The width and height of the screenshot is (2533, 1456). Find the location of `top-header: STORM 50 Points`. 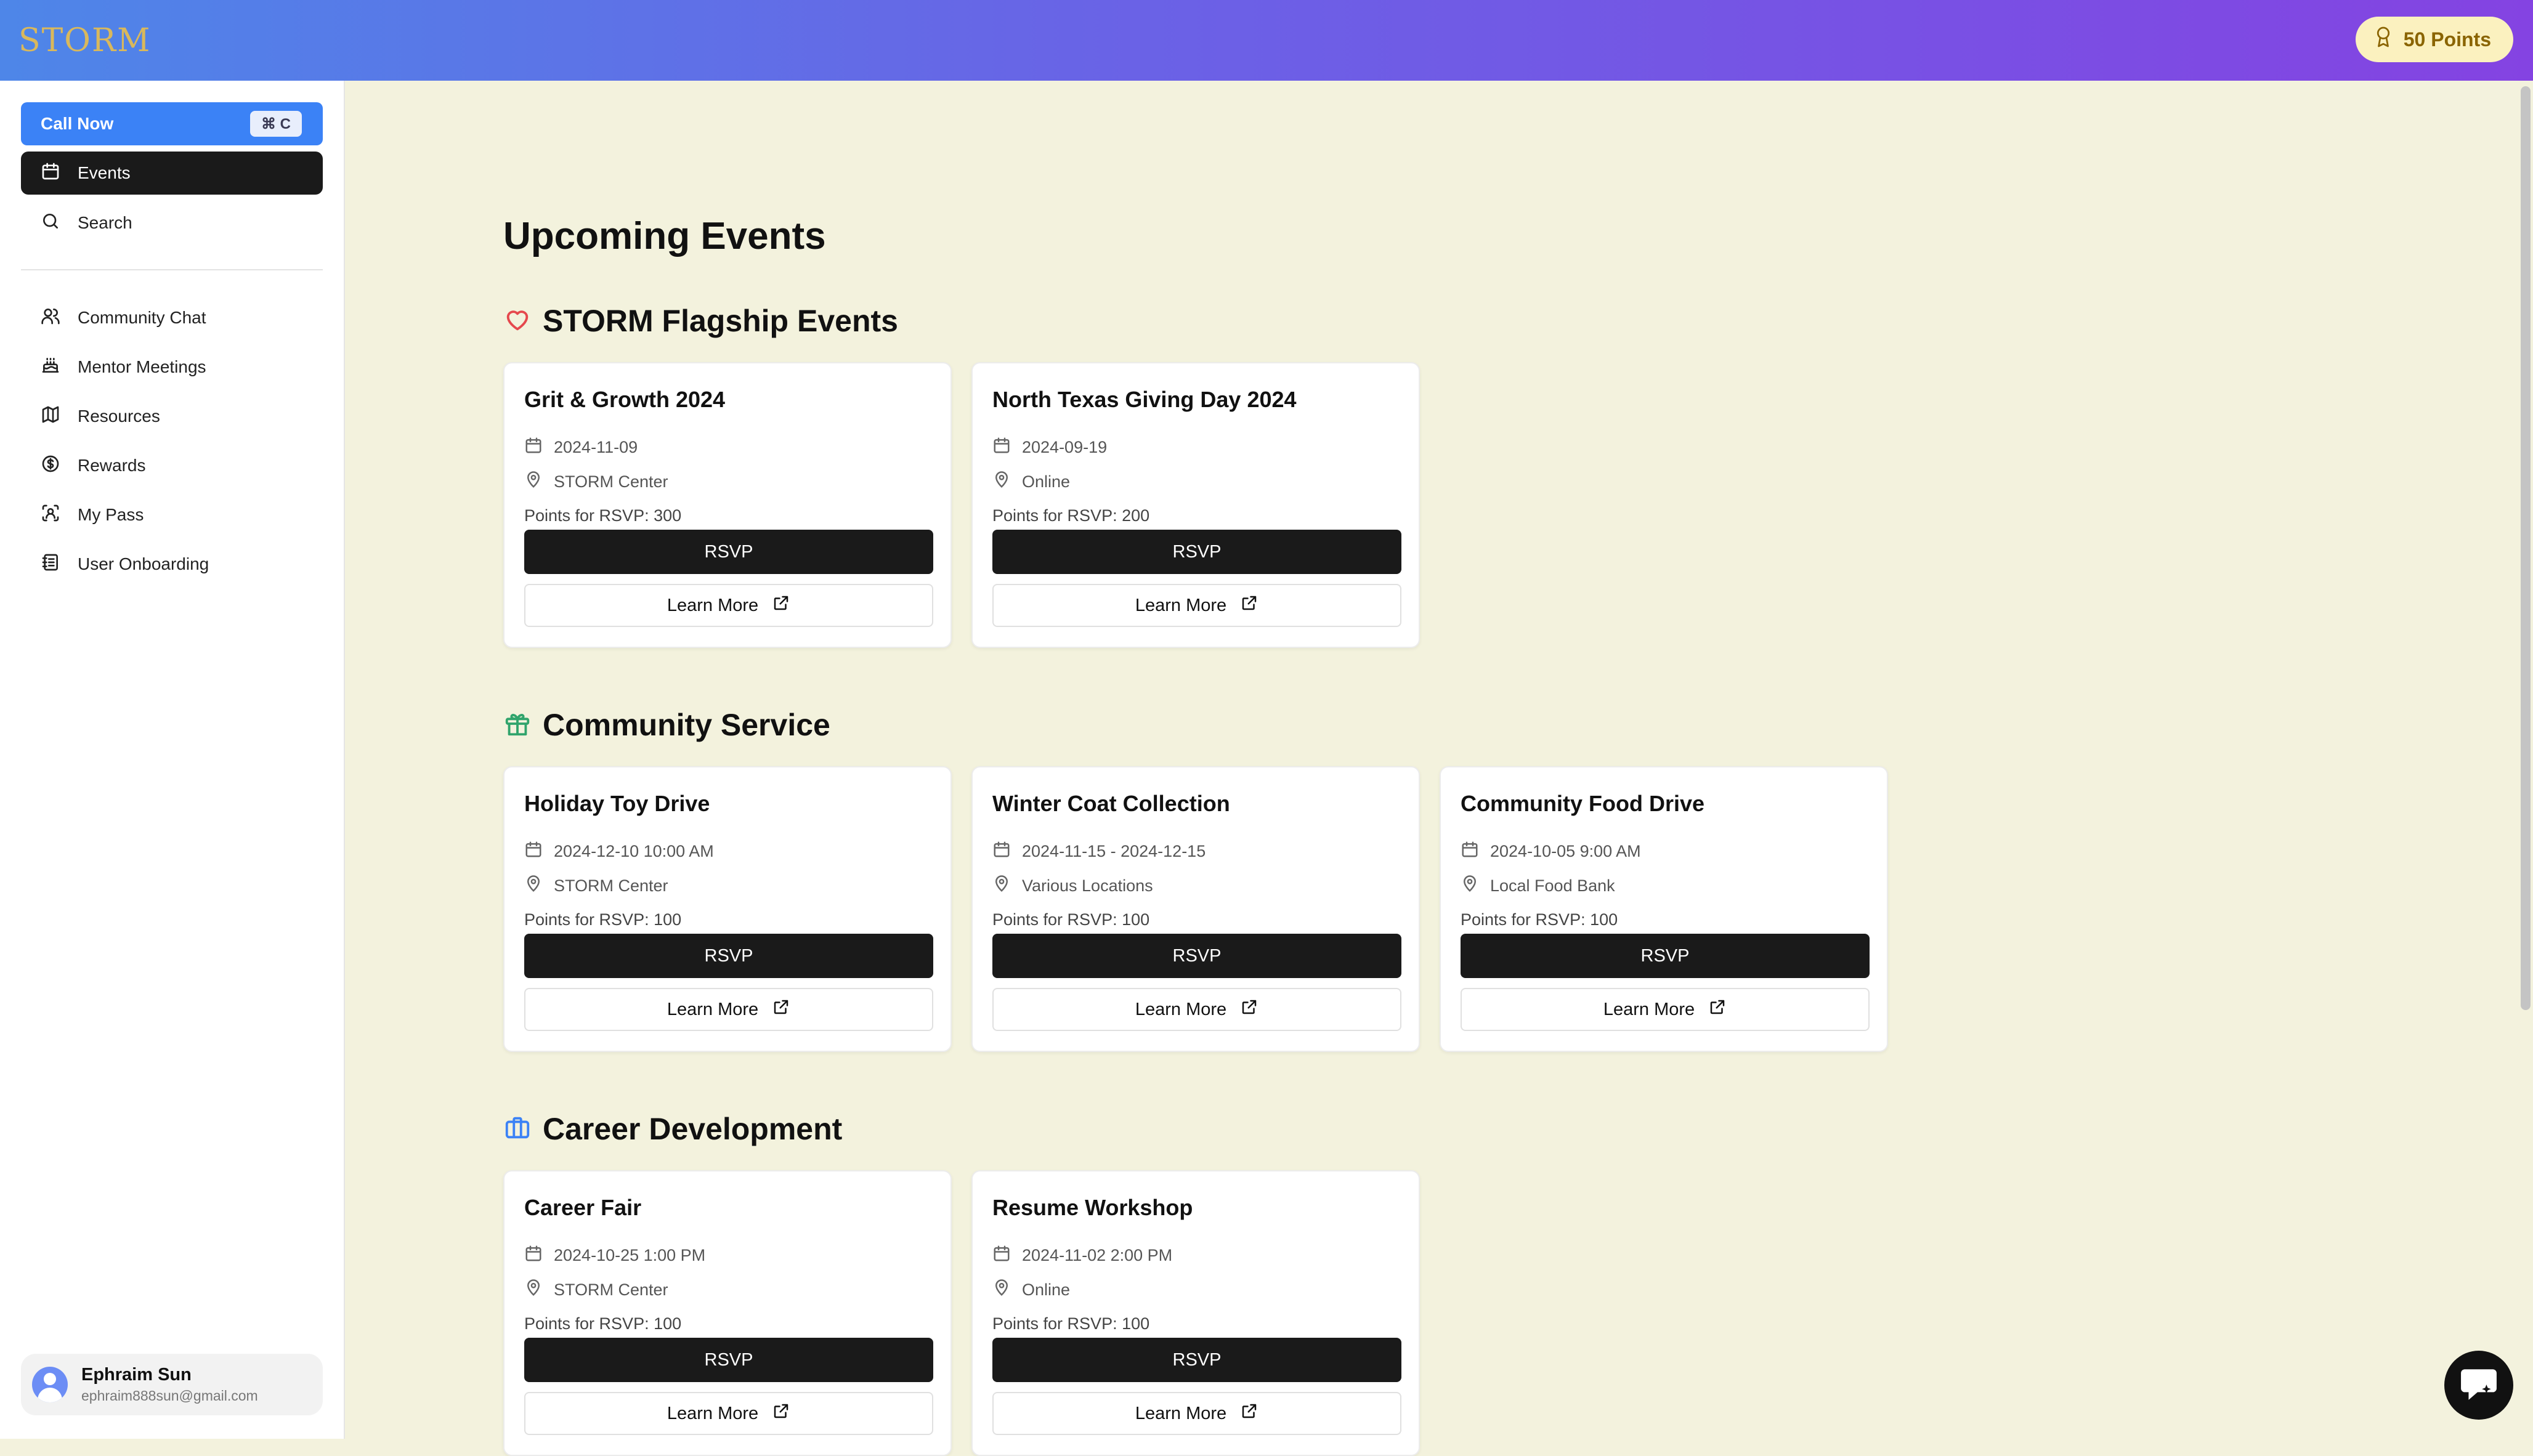

top-header: STORM 50 Points is located at coordinates (1266, 40).